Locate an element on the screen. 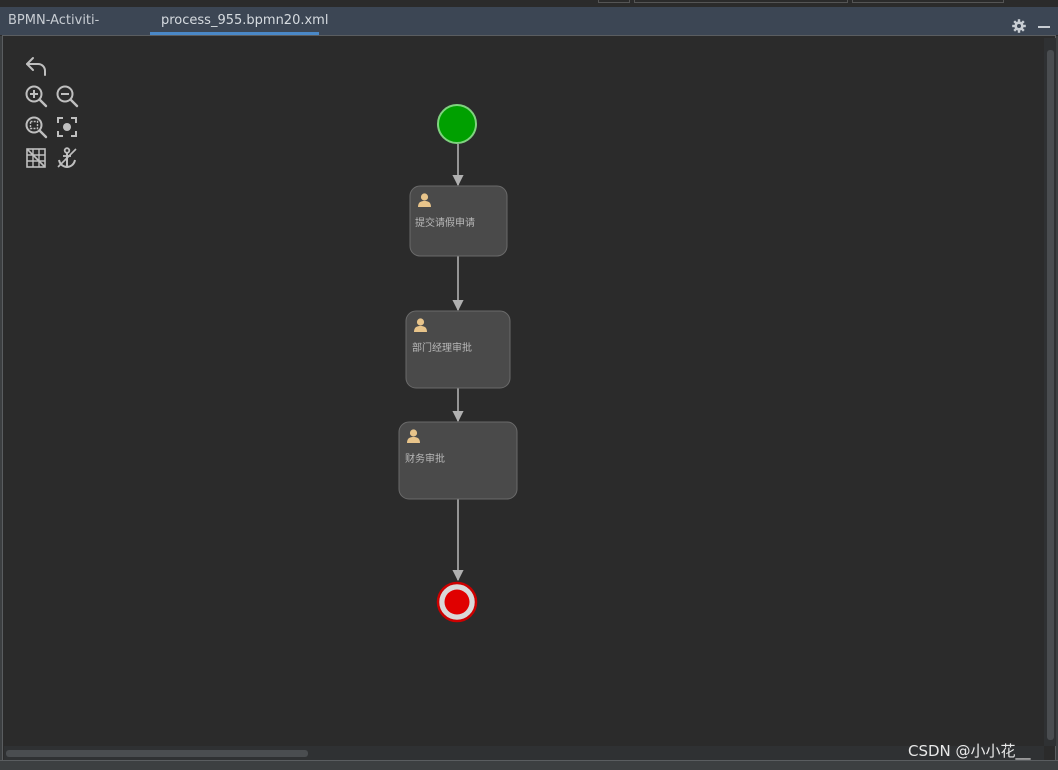  tab-bpmn-activiti-diagram: BPMN-Activiti-Diagram is located at coordinates (75, 31).